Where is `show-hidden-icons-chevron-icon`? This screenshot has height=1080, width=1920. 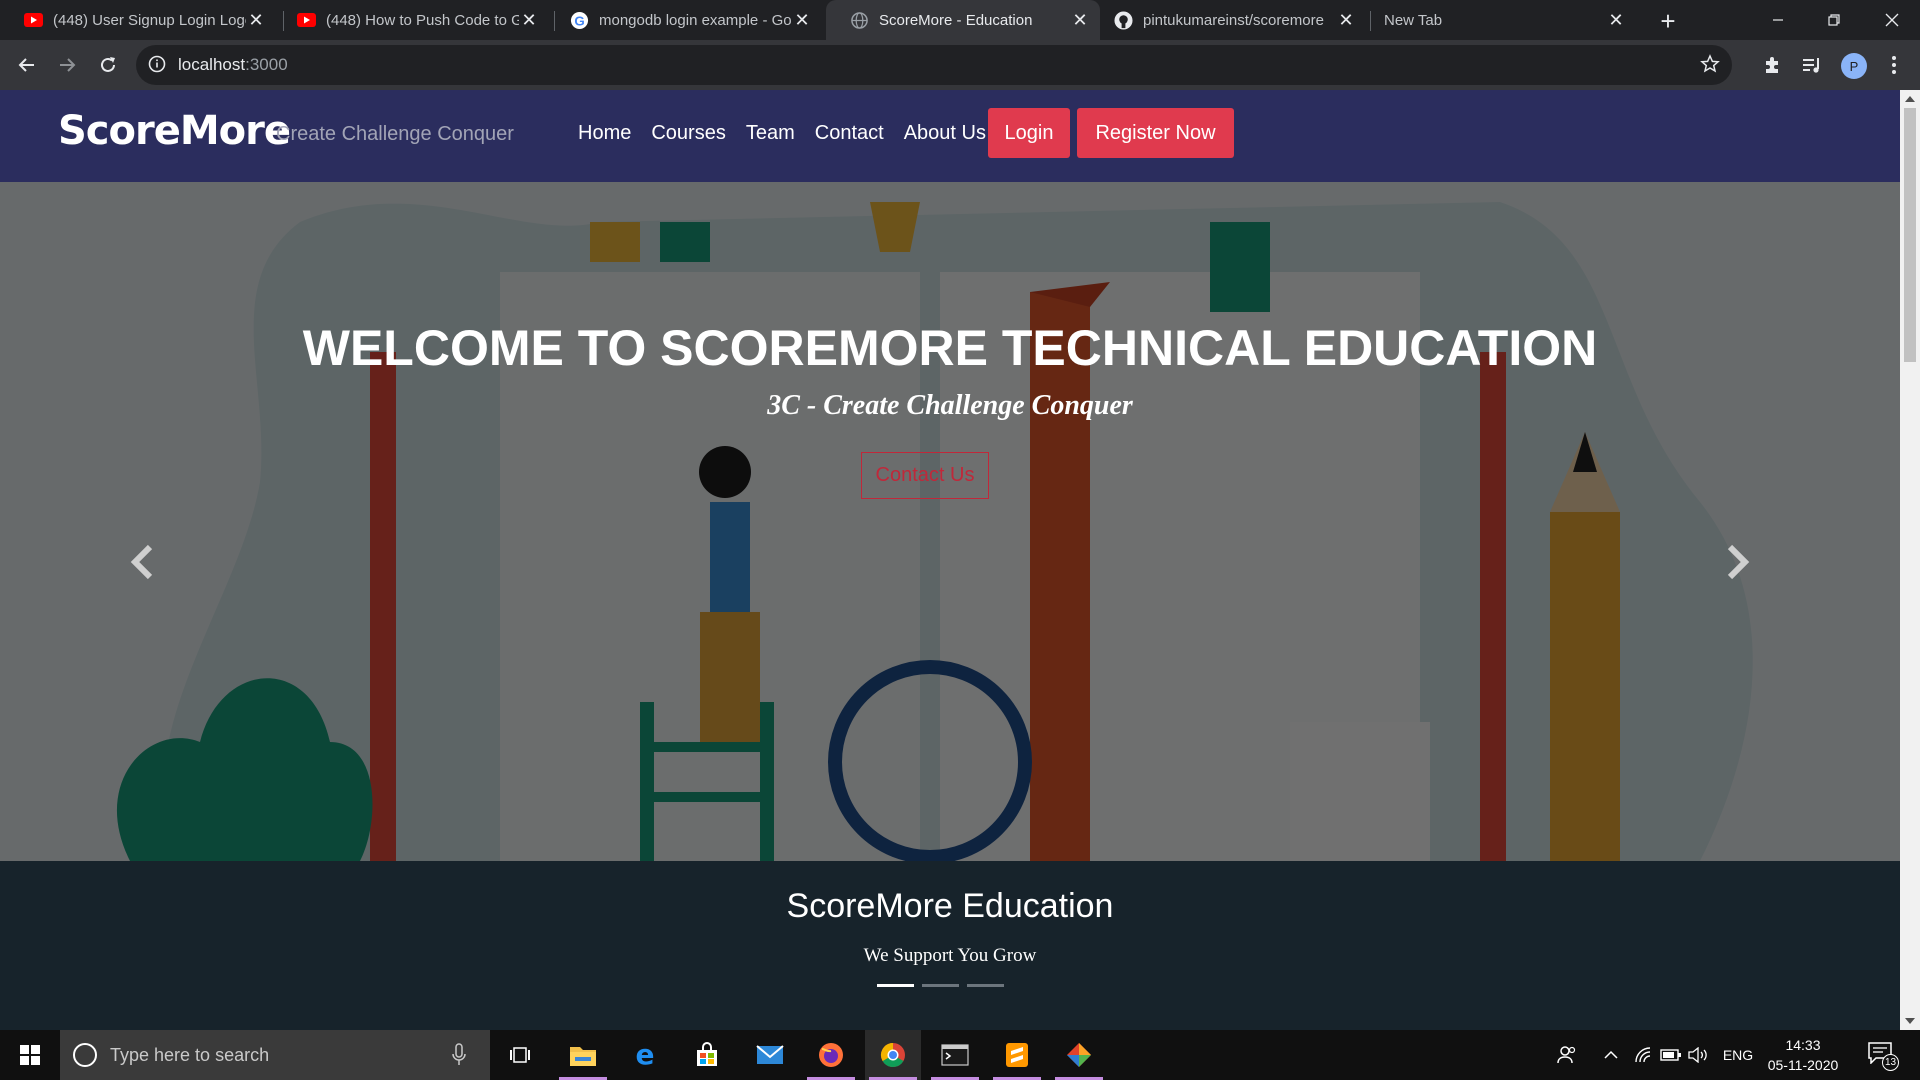 show-hidden-icons-chevron-icon is located at coordinates (1611, 1055).